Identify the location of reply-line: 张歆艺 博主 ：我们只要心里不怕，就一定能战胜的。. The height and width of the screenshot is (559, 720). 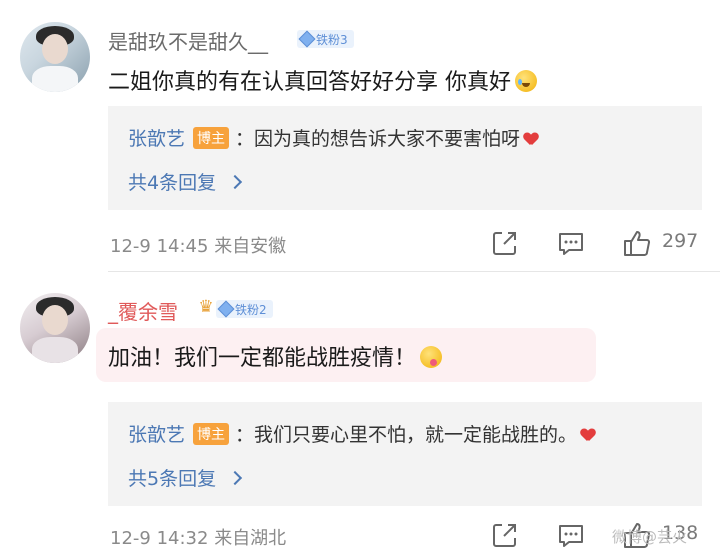
(361, 433).